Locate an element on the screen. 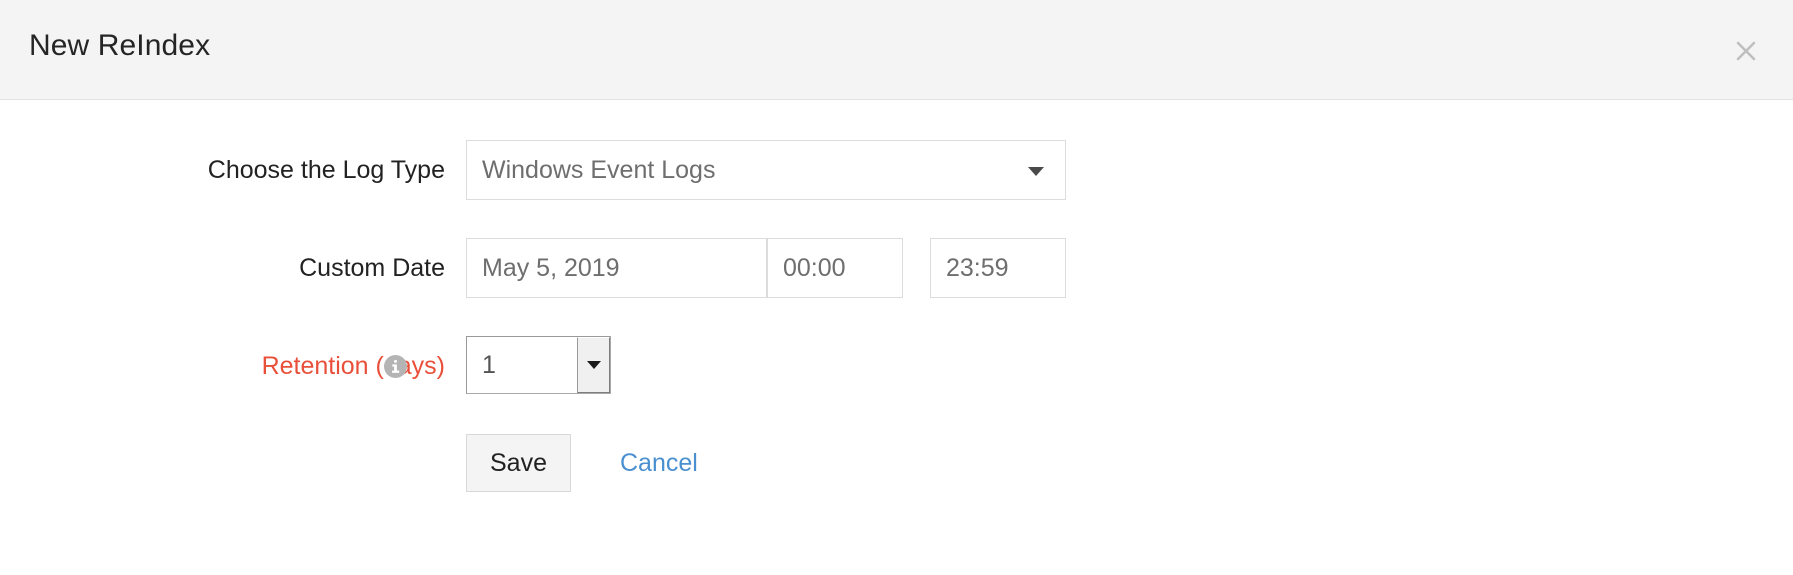  close-button is located at coordinates (1746, 51).